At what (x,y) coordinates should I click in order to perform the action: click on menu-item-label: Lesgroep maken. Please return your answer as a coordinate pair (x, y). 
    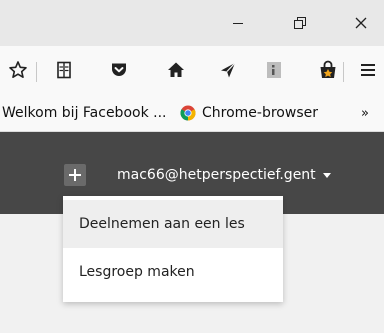
    Looking at the image, I should click on (137, 272).